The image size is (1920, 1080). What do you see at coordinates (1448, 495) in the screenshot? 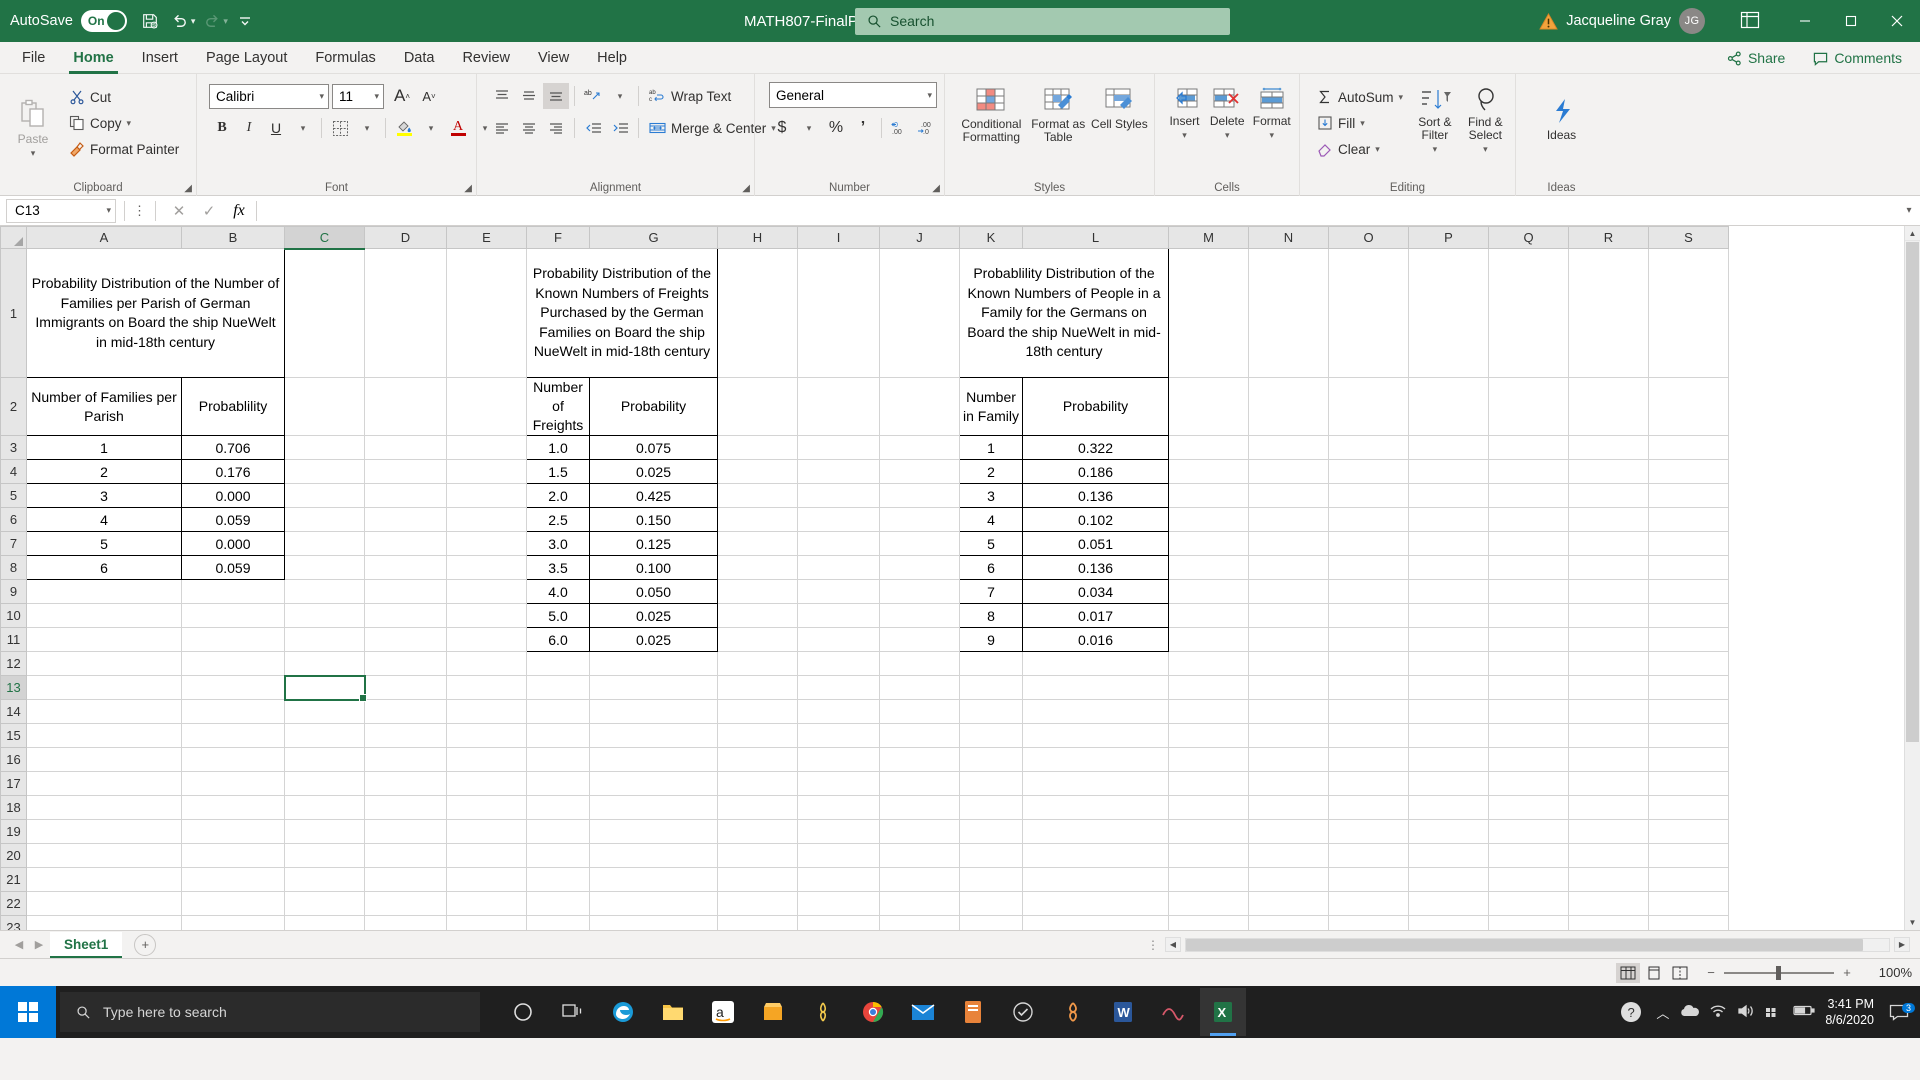
I see `cell-P5` at bounding box center [1448, 495].